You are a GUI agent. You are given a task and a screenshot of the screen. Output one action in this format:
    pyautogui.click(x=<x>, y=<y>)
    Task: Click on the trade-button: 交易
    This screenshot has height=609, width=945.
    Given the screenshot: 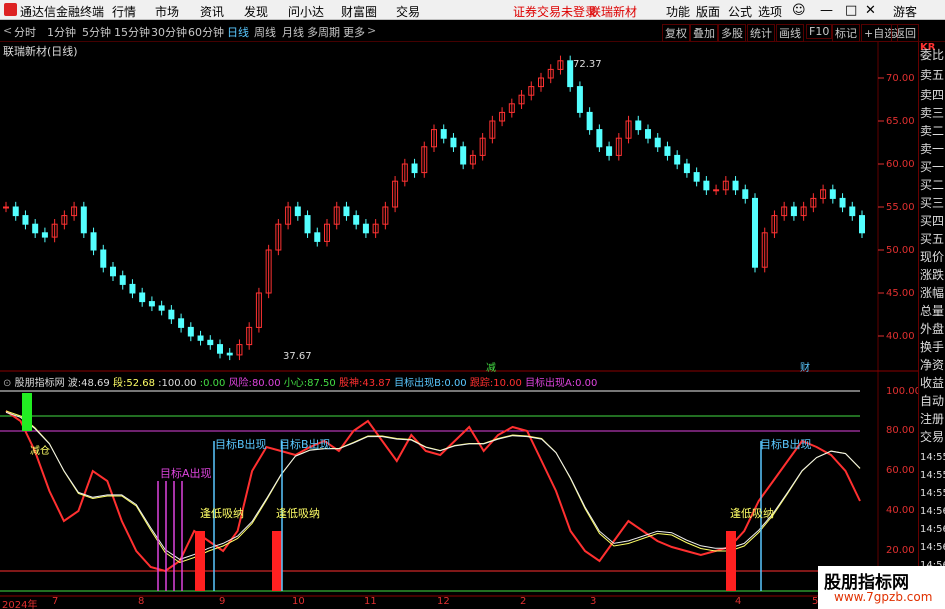 What is the action you would take?
    pyautogui.click(x=932, y=436)
    